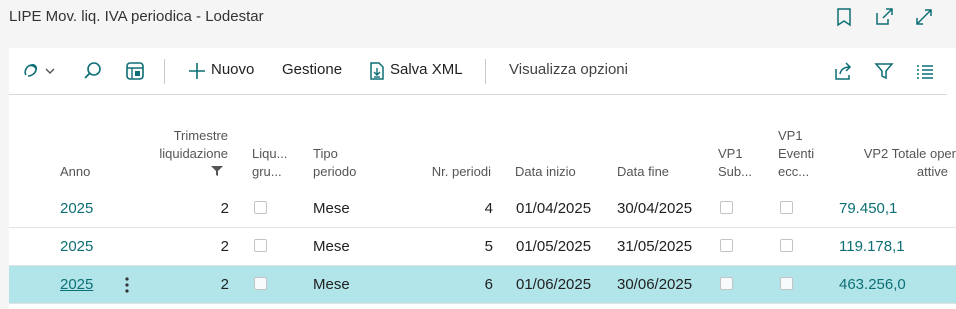 The height and width of the screenshot is (309, 956). What do you see at coordinates (197, 73) in the screenshot?
I see `plus-icon` at bounding box center [197, 73].